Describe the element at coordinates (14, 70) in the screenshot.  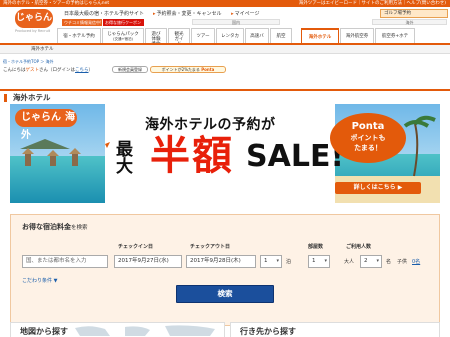
I see `greeting-prefix: こんにちは` at that location.